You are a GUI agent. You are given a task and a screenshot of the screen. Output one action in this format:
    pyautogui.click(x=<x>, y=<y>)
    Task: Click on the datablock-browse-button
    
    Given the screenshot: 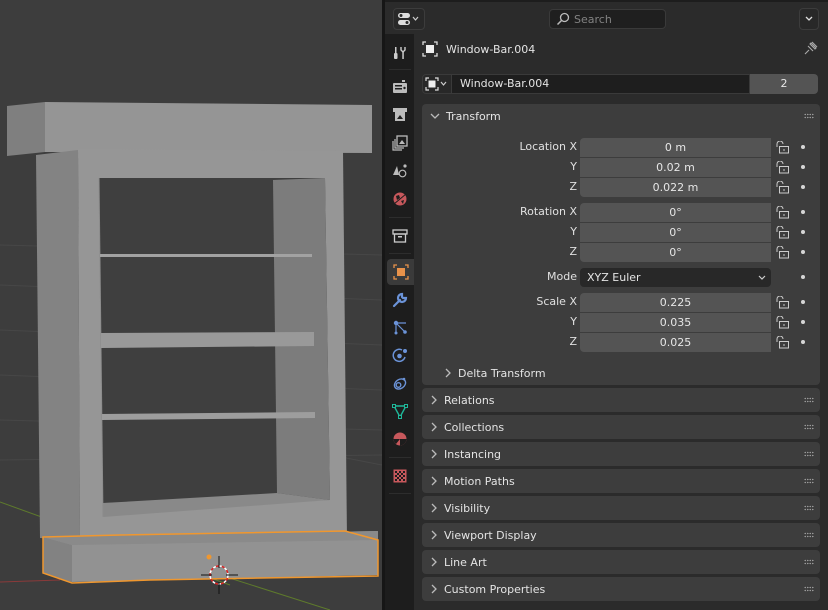 What is the action you would take?
    pyautogui.click(x=437, y=84)
    